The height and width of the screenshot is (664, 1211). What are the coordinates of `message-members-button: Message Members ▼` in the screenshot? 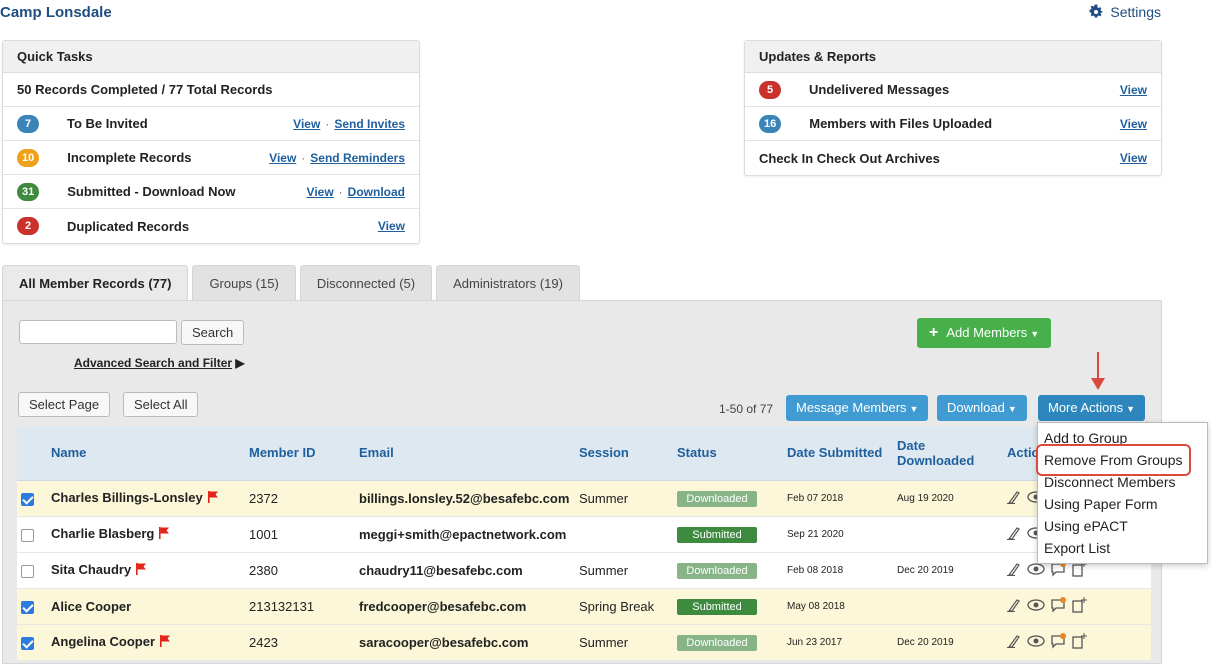 It's located at (857, 408).